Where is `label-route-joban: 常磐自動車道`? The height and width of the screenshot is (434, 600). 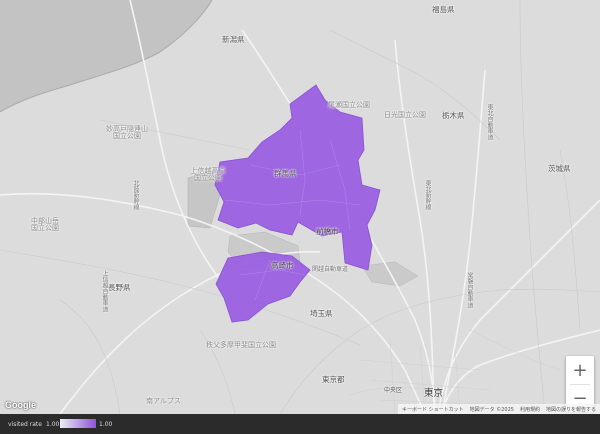
label-route-joban: 常磐自動車道 is located at coordinates (469, 290).